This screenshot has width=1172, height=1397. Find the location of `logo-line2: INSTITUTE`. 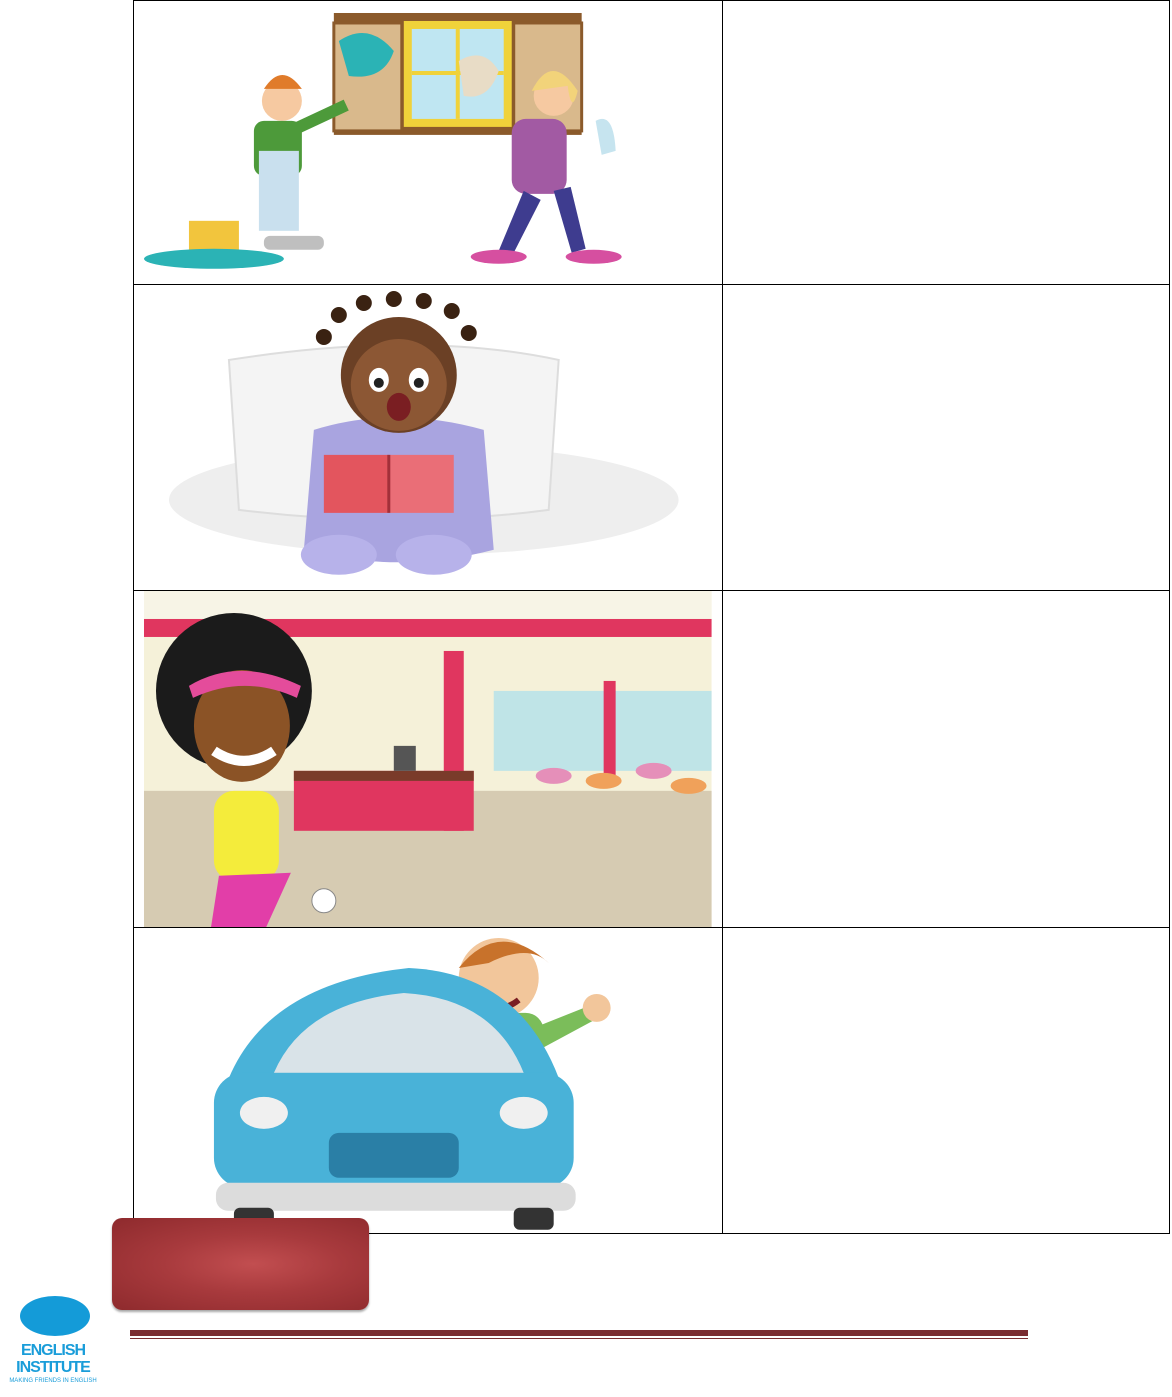

logo-line2: INSTITUTE is located at coordinates (53, 1367).